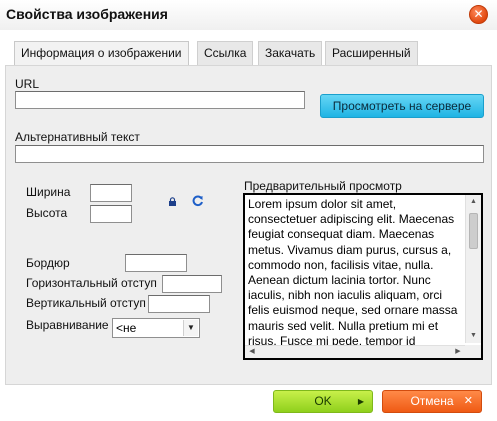  I want to click on vspace-label: Вертикальный отступ, so click(86, 303).